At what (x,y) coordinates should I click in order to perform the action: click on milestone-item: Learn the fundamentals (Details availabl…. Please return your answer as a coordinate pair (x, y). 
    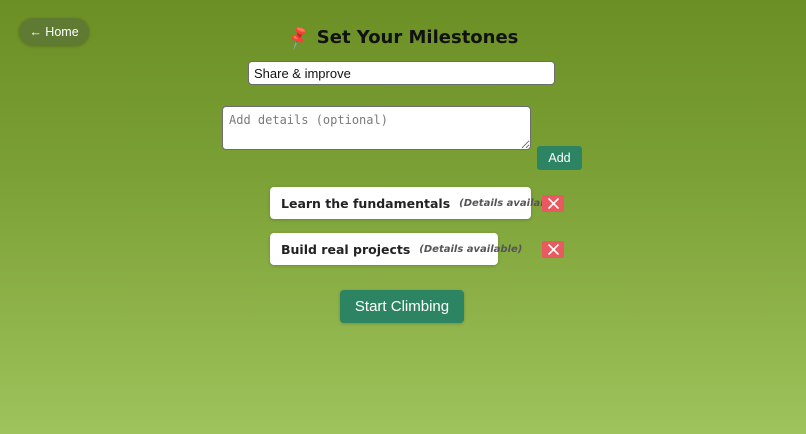
    Looking at the image, I should click on (416, 203).